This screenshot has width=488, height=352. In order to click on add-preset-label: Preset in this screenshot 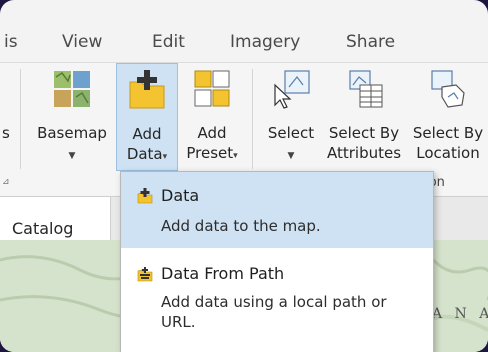, I will do `click(210, 153)`.